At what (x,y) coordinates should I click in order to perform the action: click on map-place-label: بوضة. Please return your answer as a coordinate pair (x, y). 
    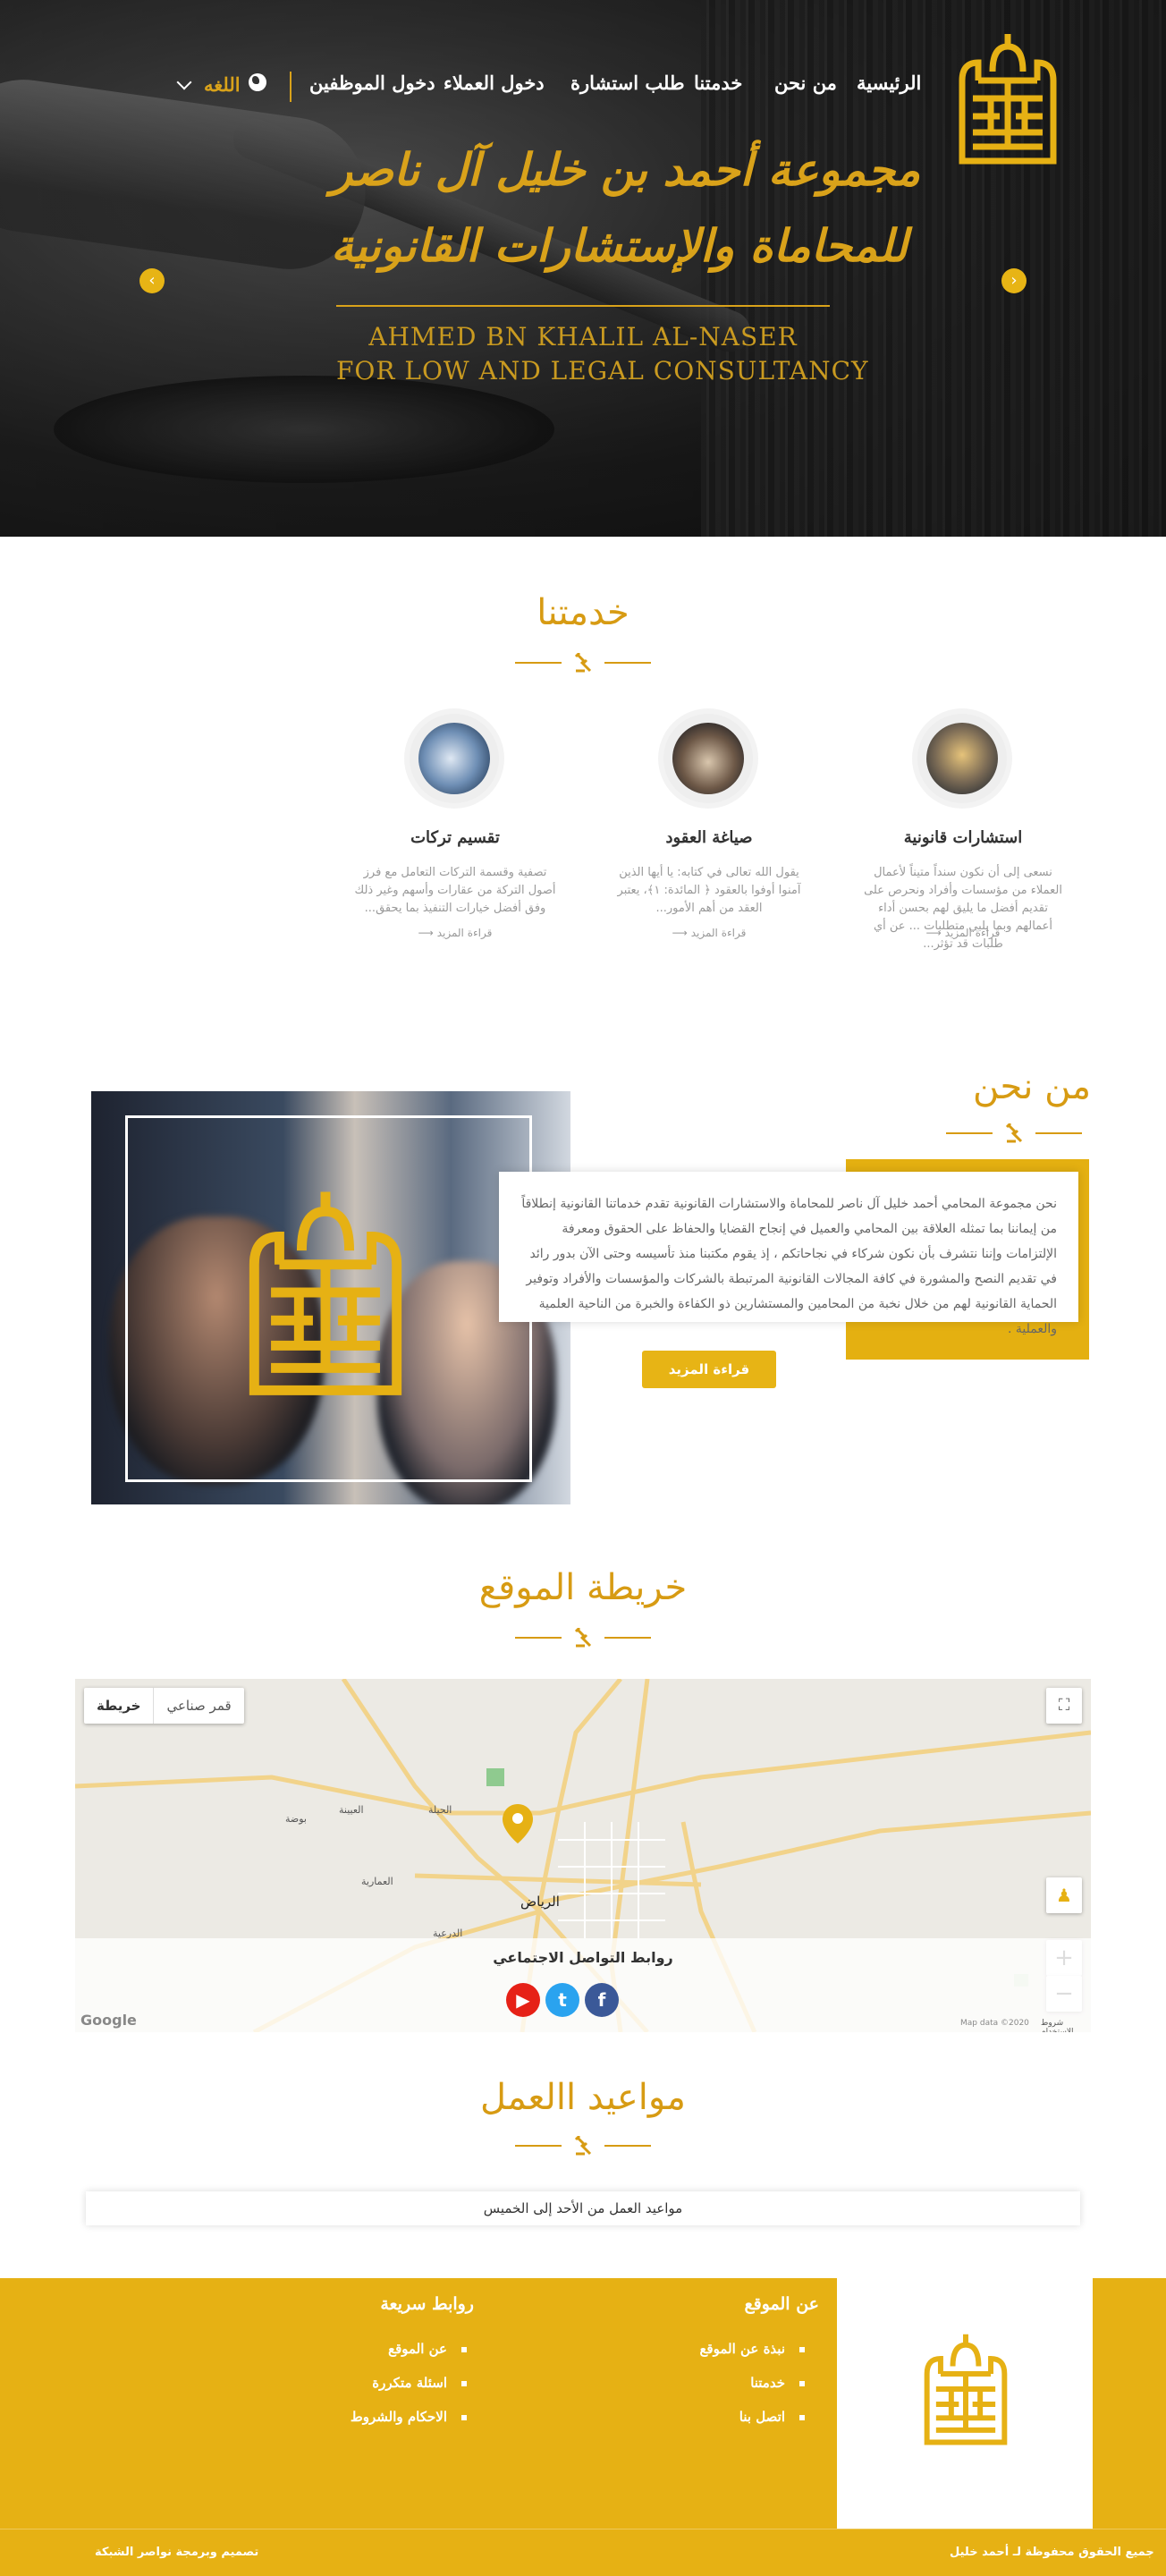
    Looking at the image, I should click on (296, 1819).